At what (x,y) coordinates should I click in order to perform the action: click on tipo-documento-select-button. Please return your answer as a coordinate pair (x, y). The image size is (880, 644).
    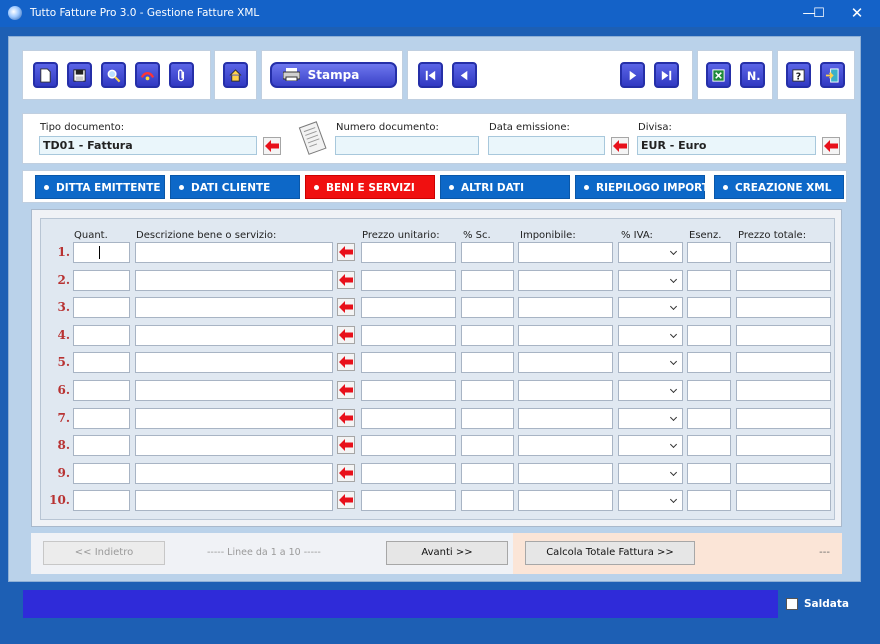
    Looking at the image, I should click on (272, 146).